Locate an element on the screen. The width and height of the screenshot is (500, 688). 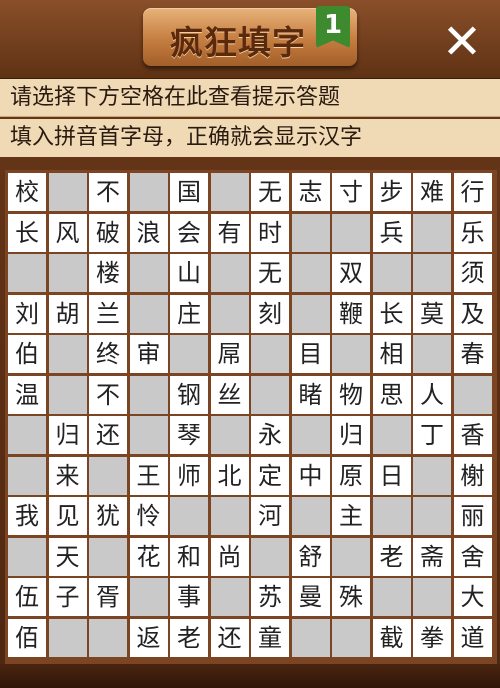
letter-cell: 校 is located at coordinates (27, 192).